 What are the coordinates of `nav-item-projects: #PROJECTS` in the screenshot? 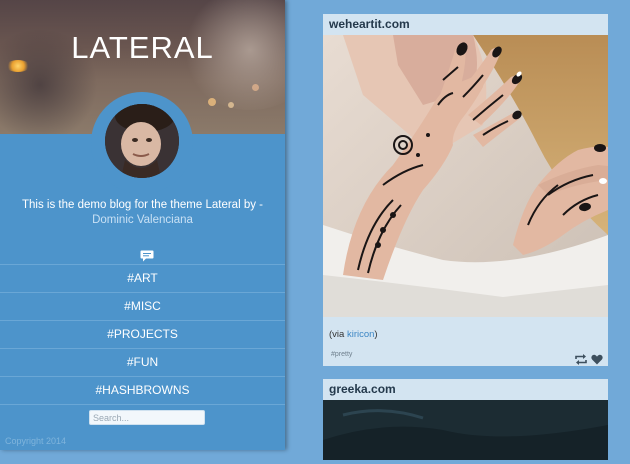 It's located at (142, 334).